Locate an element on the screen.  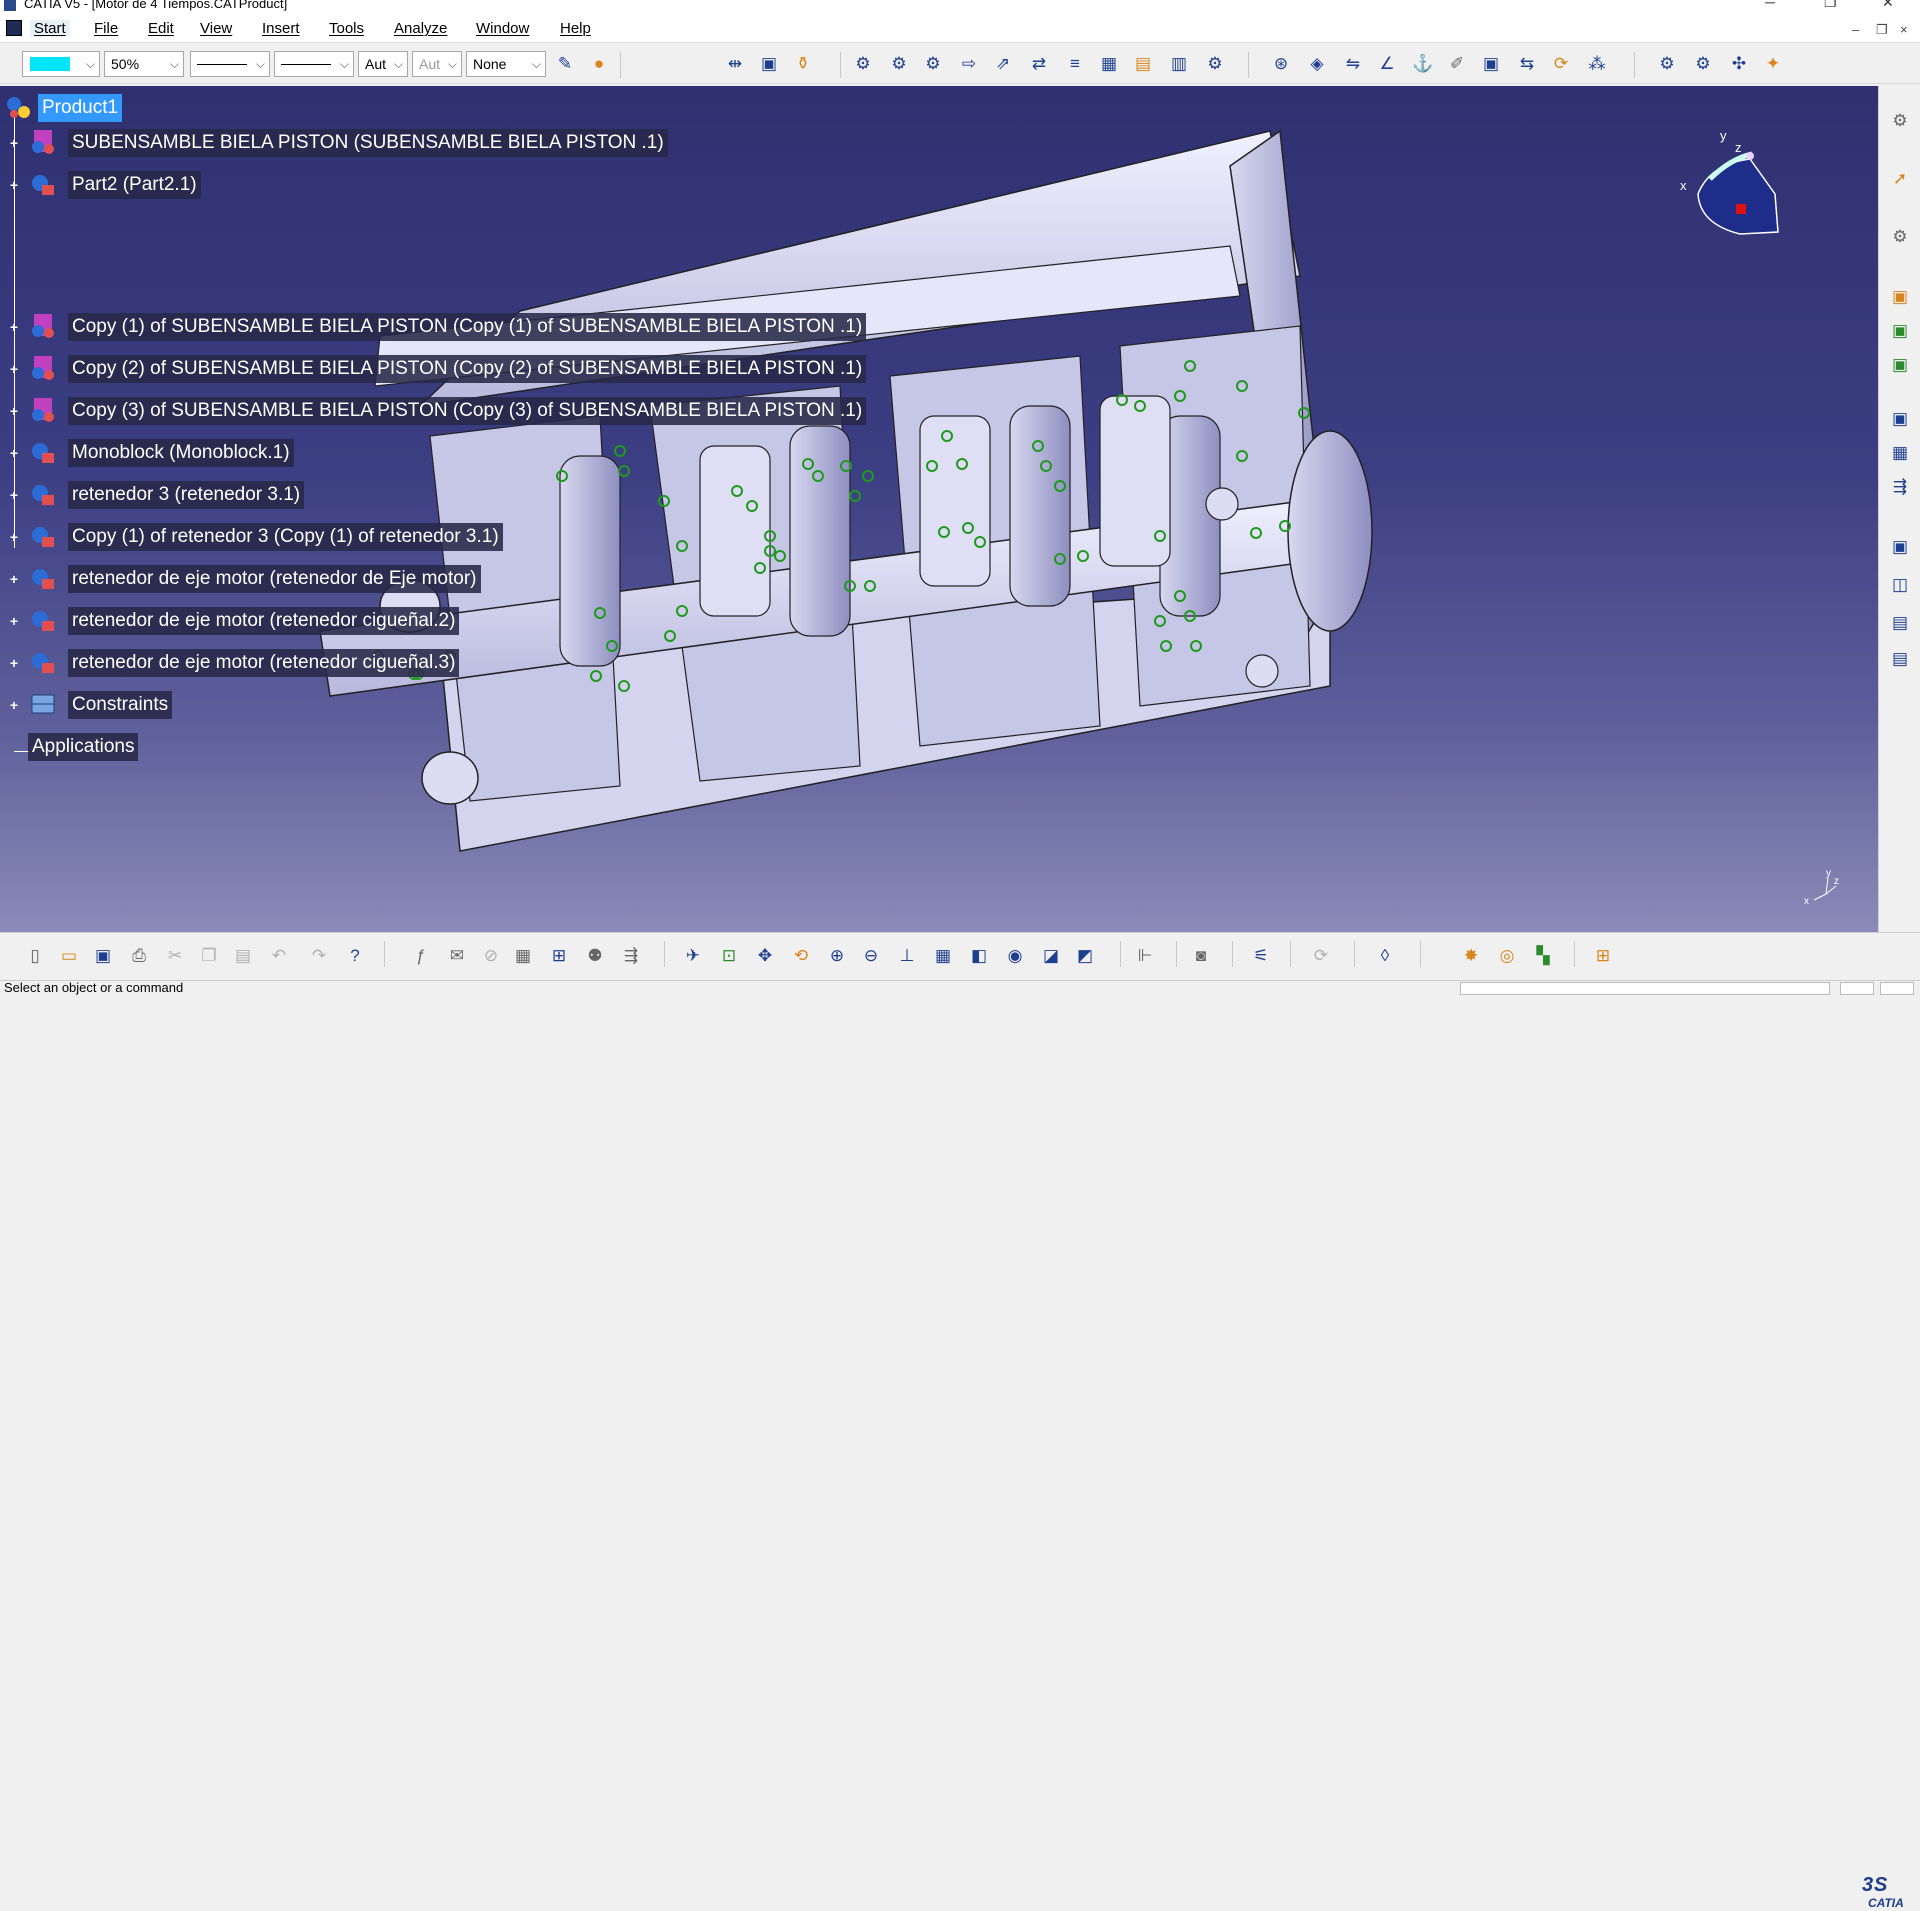
selective-load-icon: ▤ is located at coordinates (1143, 64).